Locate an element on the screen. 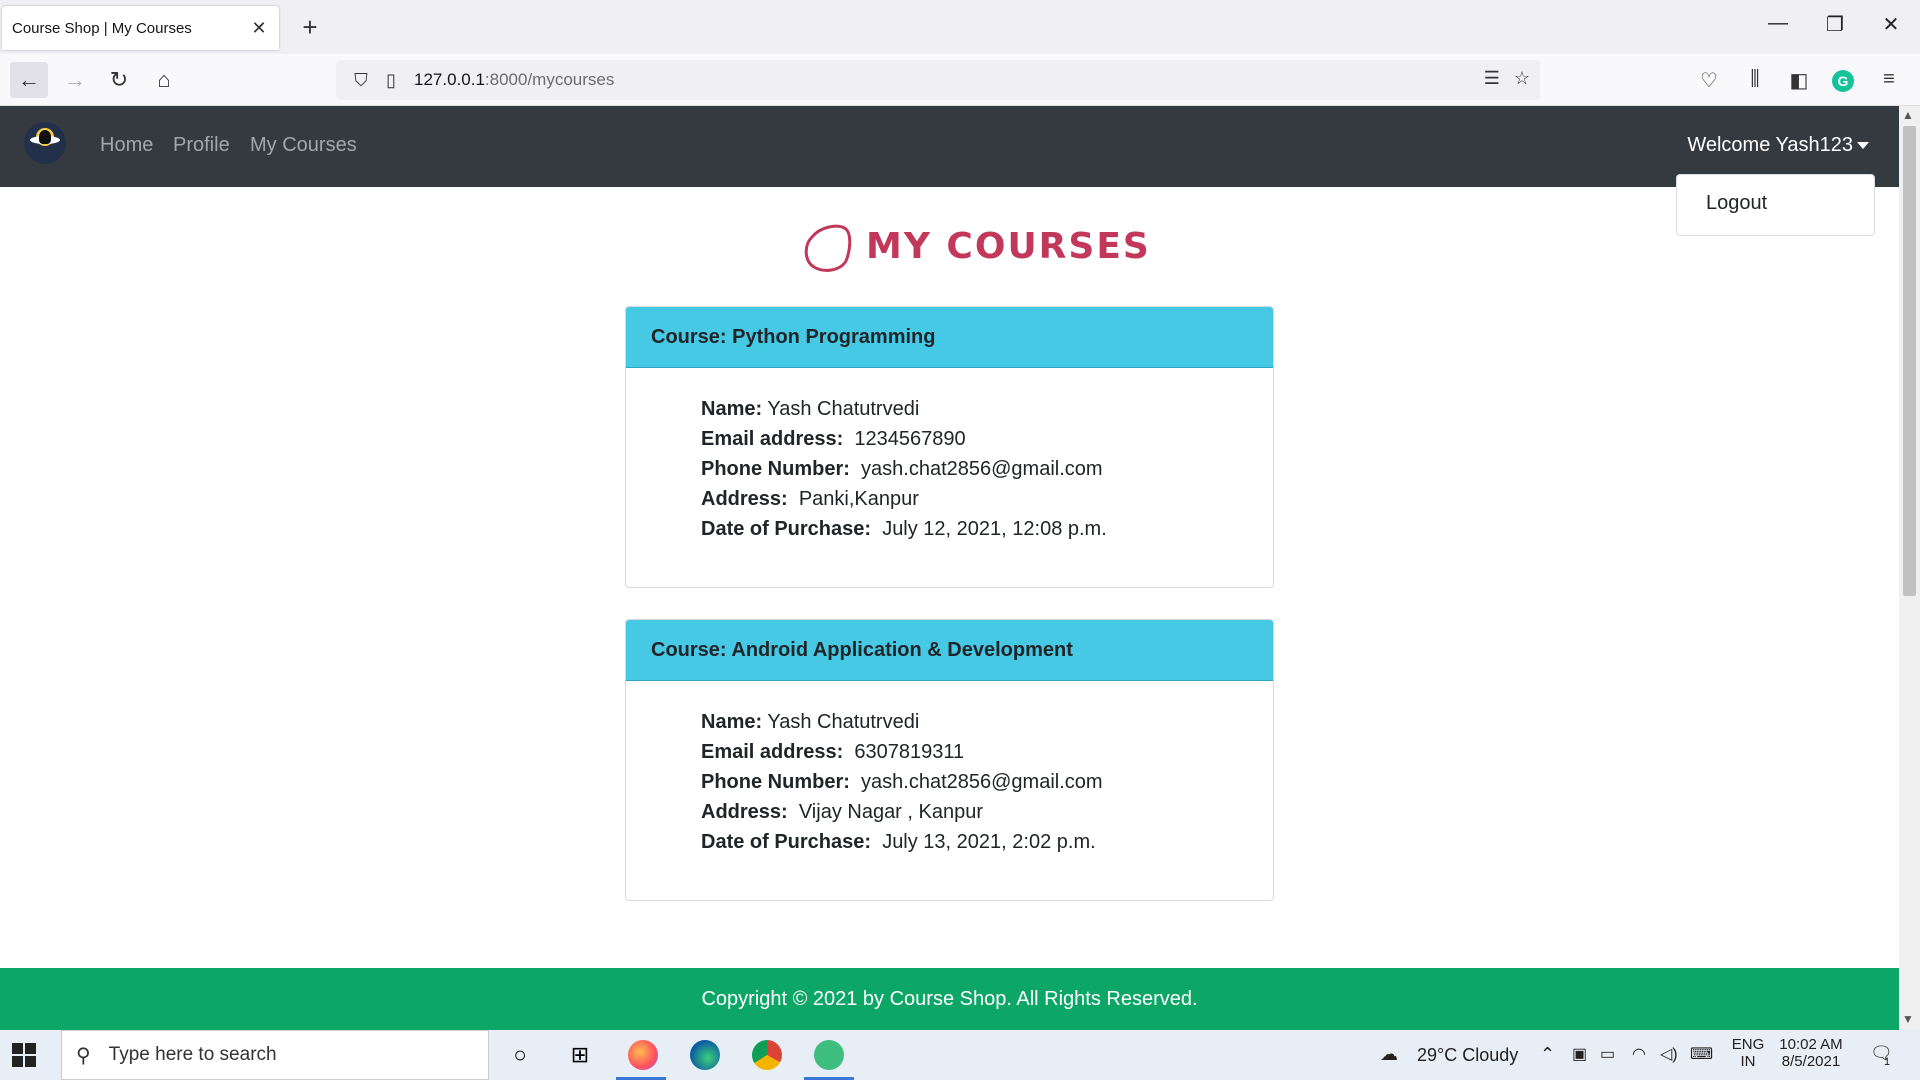 This screenshot has height=1080, width=1920. reader-view-icon: ☰ is located at coordinates (1492, 78).